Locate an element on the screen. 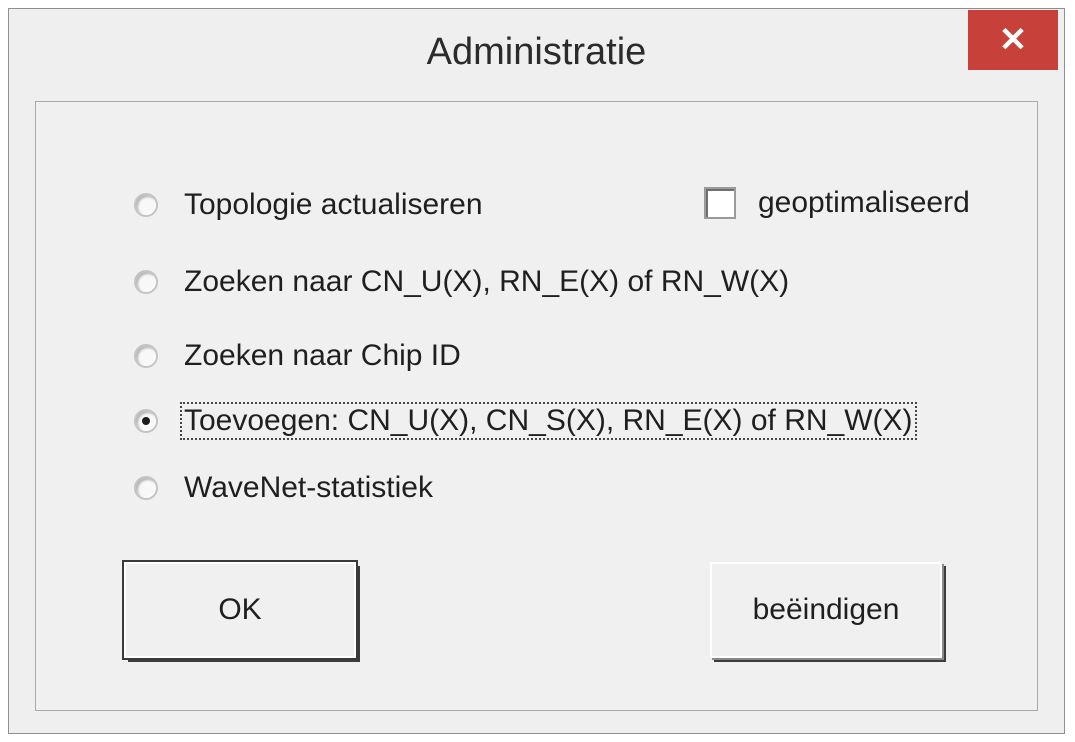 This screenshot has height=742, width=1075. radio-label: WaveNet-statistiek is located at coordinates (308, 487).